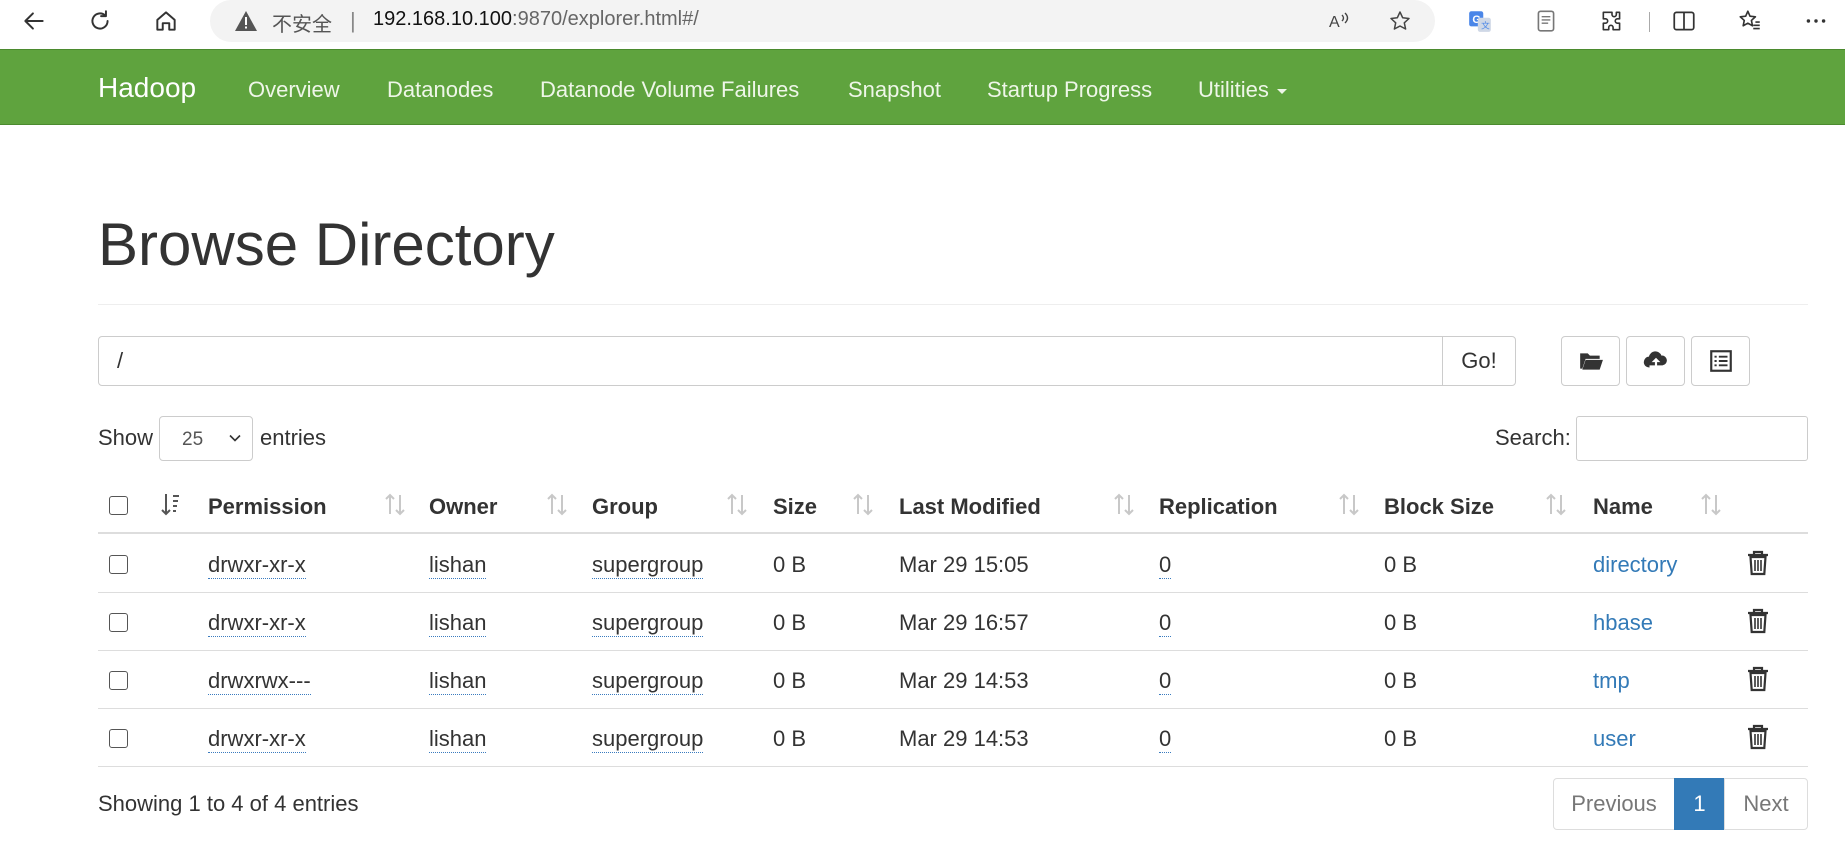 The image size is (1845, 849). What do you see at coordinates (1614, 739) in the screenshot?
I see `name-link: user` at bounding box center [1614, 739].